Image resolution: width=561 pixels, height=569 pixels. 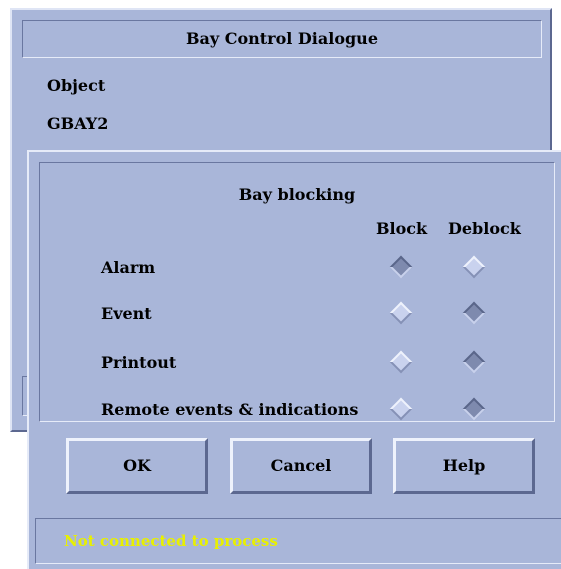 What do you see at coordinates (126, 313) in the screenshot?
I see `row-label-event: Event` at bounding box center [126, 313].